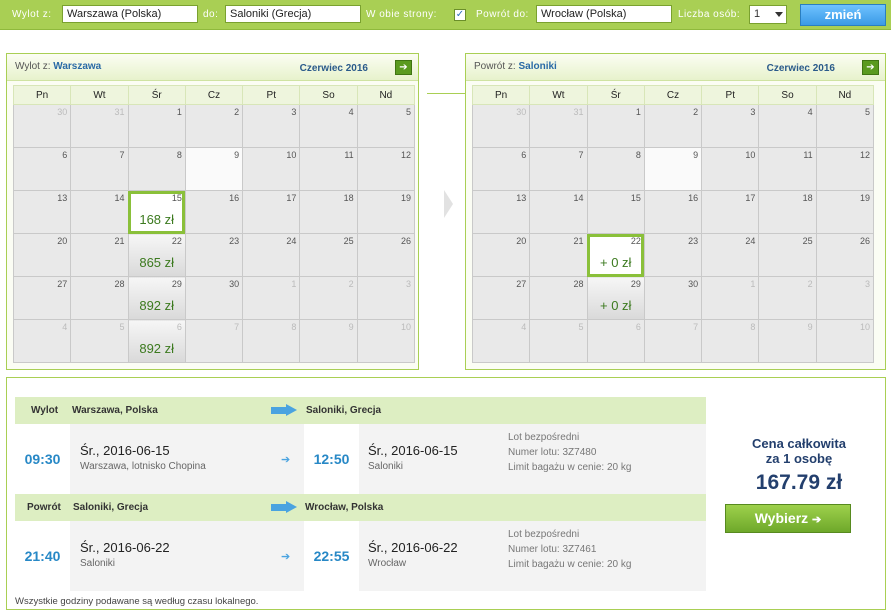  I want to click on outbound-day-cell: 10, so click(271, 169).